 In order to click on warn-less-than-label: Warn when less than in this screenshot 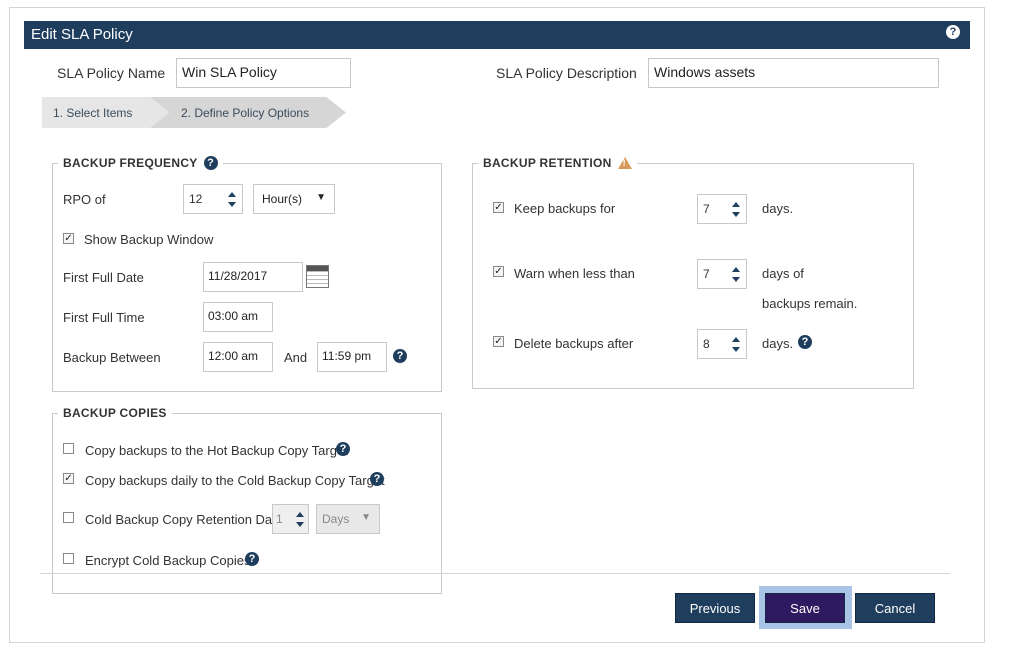, I will do `click(574, 273)`.